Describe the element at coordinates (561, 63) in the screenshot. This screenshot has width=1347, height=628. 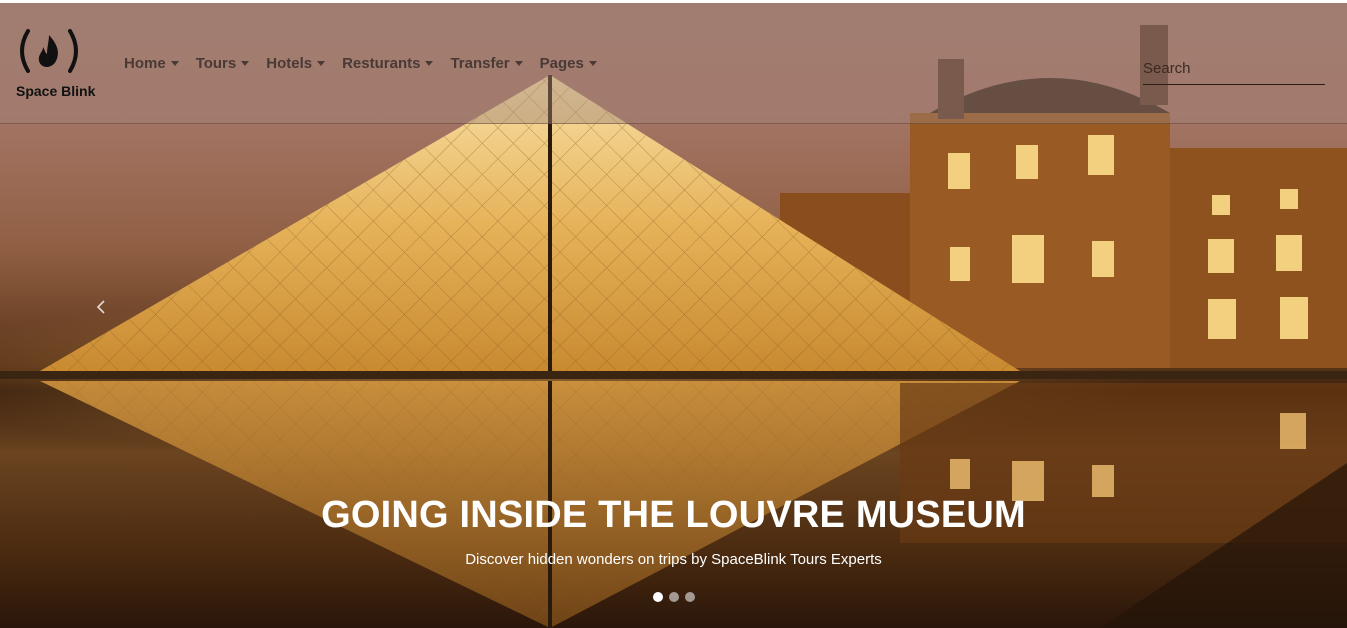
I see `nav-item-label: Pages` at that location.